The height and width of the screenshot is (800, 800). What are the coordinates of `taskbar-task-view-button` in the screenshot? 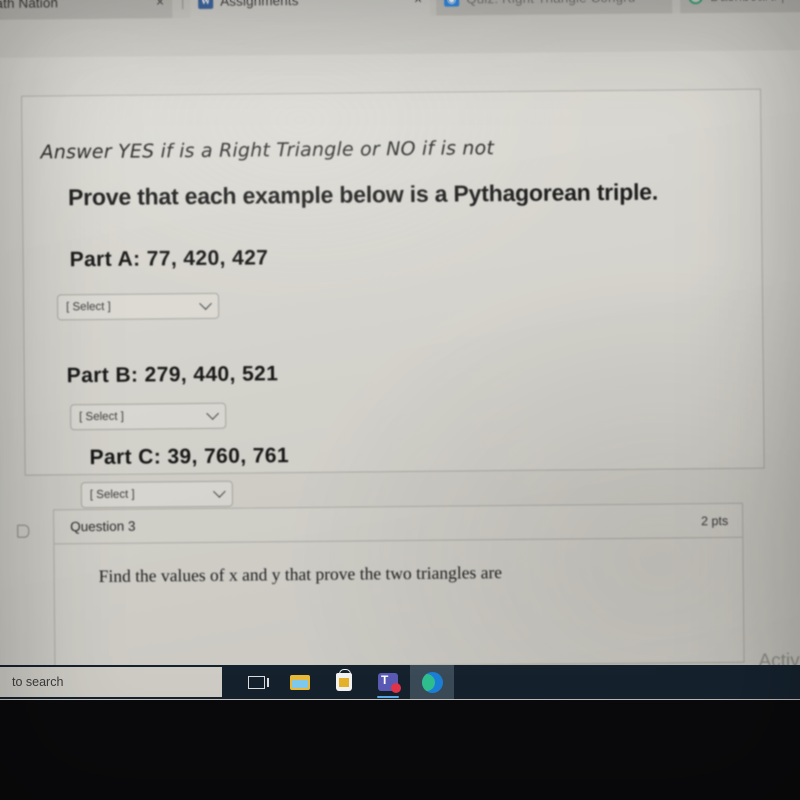 It's located at (256, 682).